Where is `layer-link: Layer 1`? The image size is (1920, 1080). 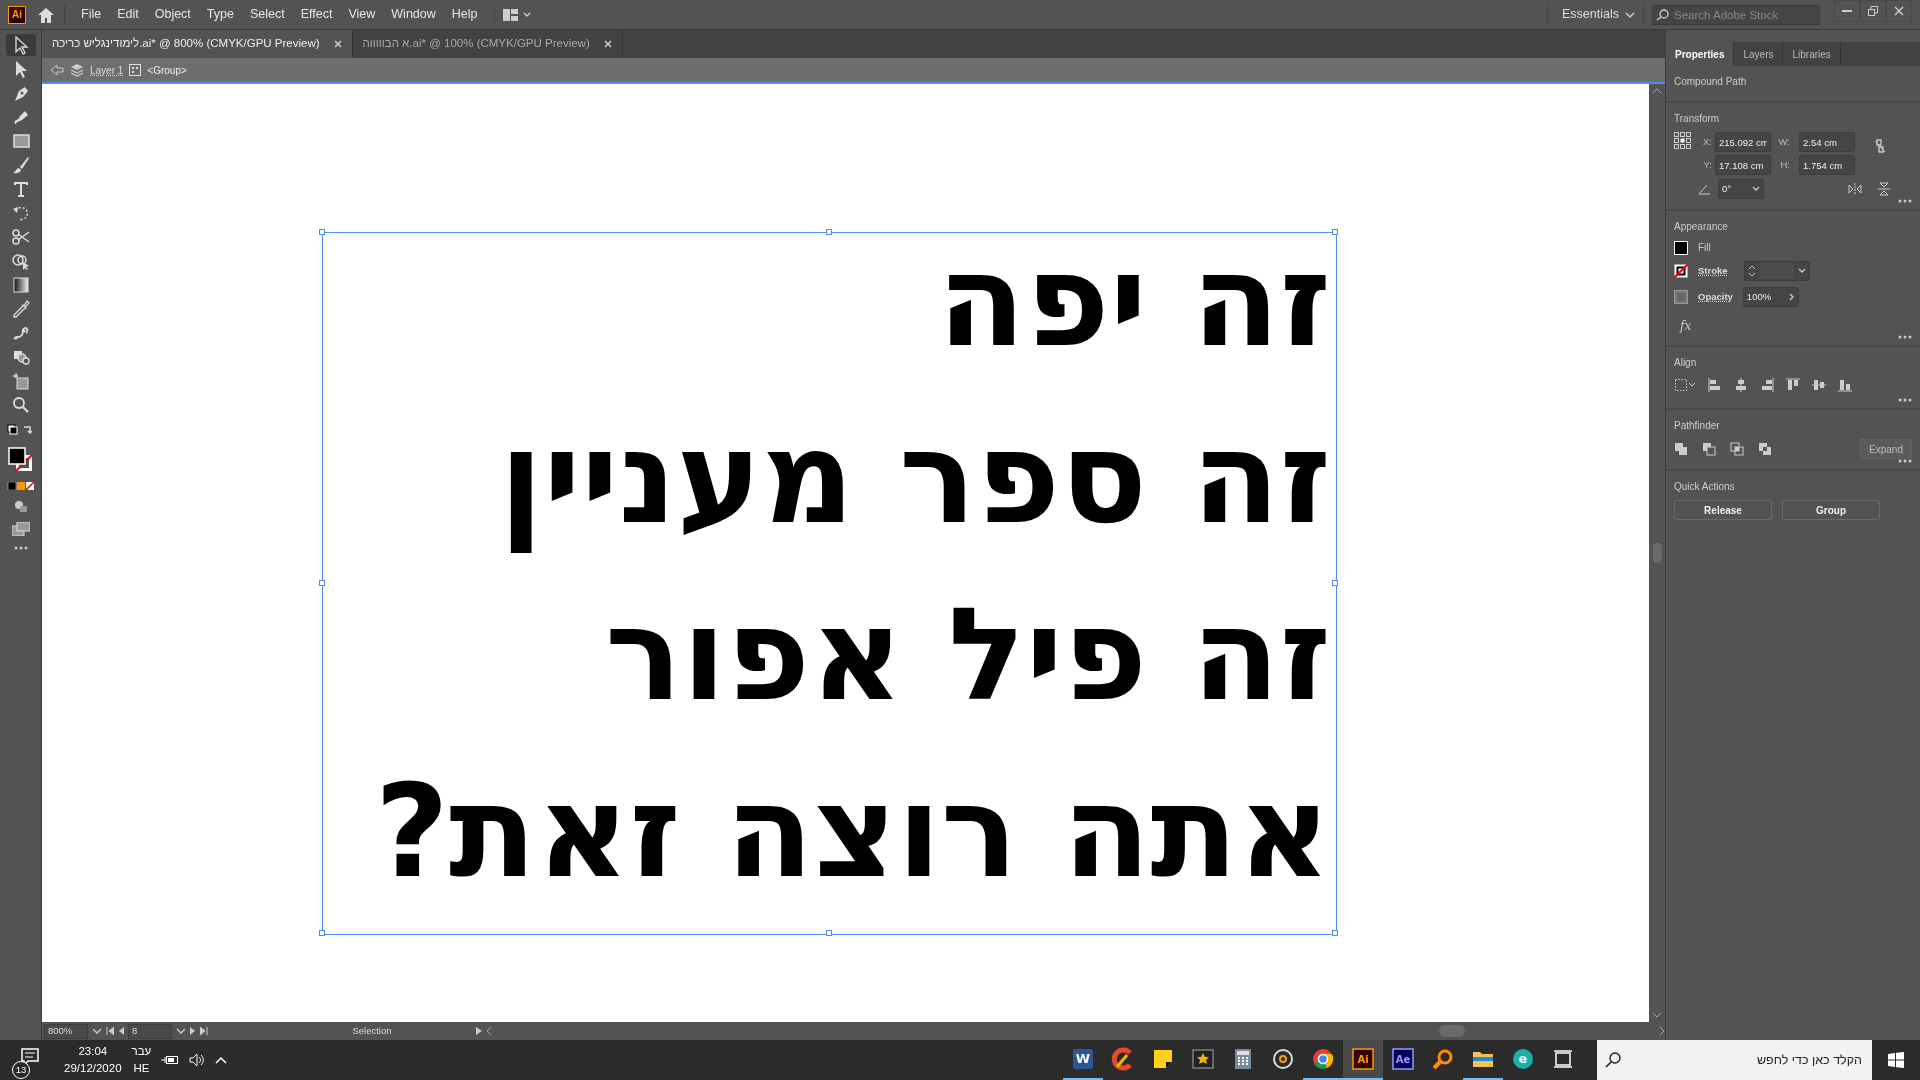 layer-link: Layer 1 is located at coordinates (107, 70).